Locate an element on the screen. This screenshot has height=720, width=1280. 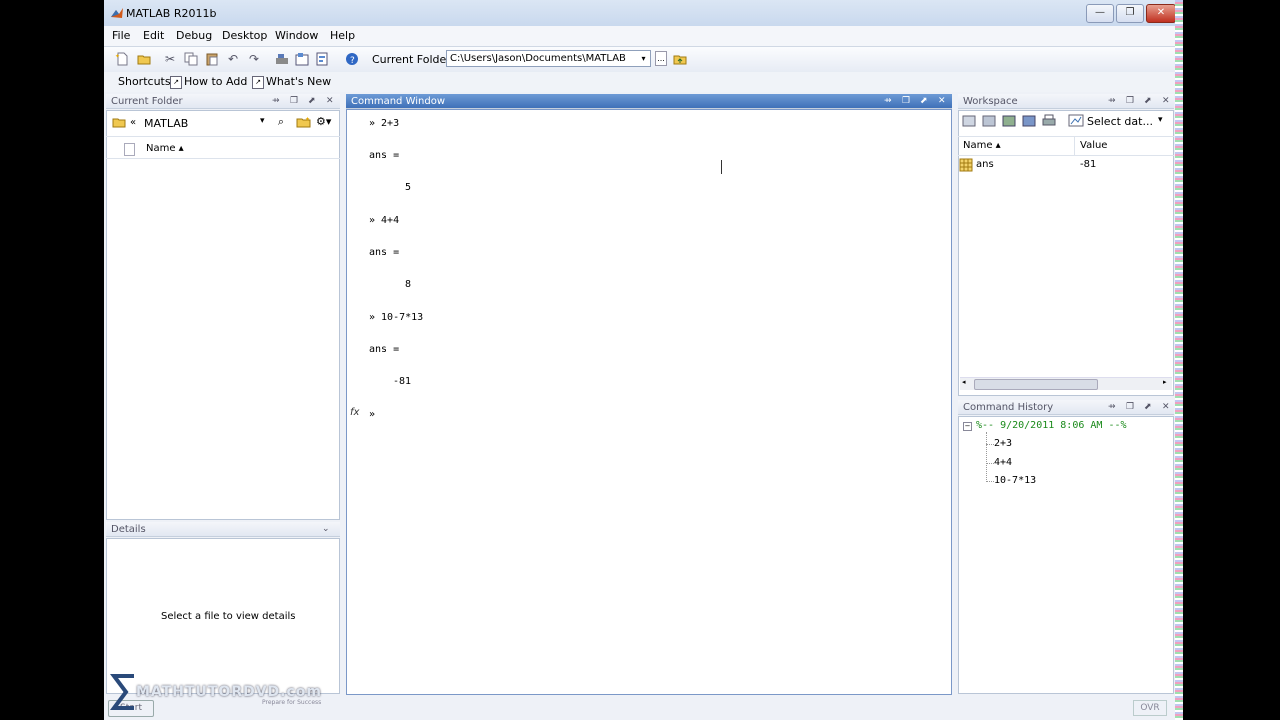
history-entry: 2+3 is located at coordinates (1003, 443).